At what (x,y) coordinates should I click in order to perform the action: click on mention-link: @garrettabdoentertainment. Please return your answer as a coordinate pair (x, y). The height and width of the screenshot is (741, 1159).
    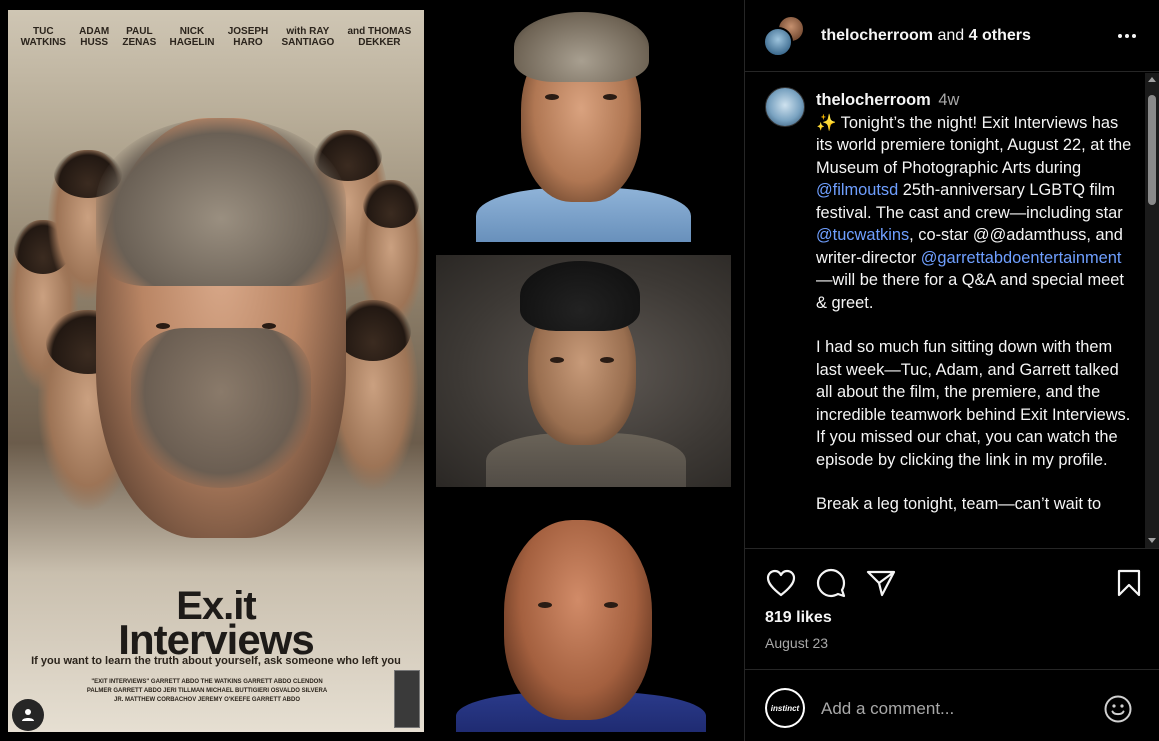
    Looking at the image, I should click on (1021, 258).